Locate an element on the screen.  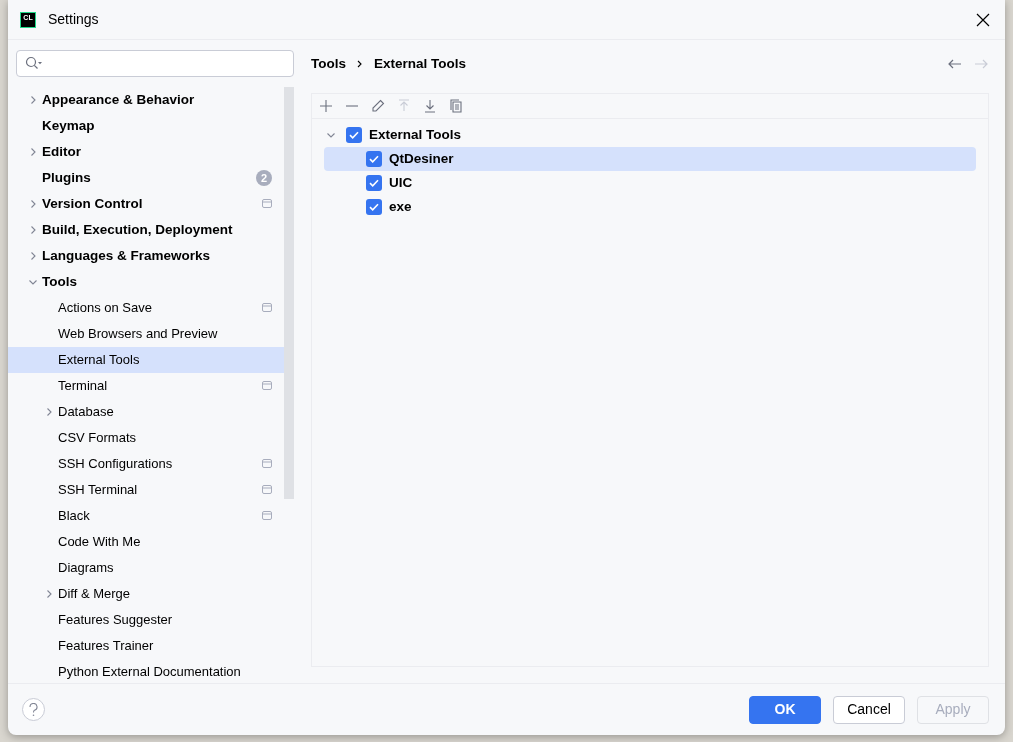
sidebar-item: Features Trainer is located at coordinates (146, 645).